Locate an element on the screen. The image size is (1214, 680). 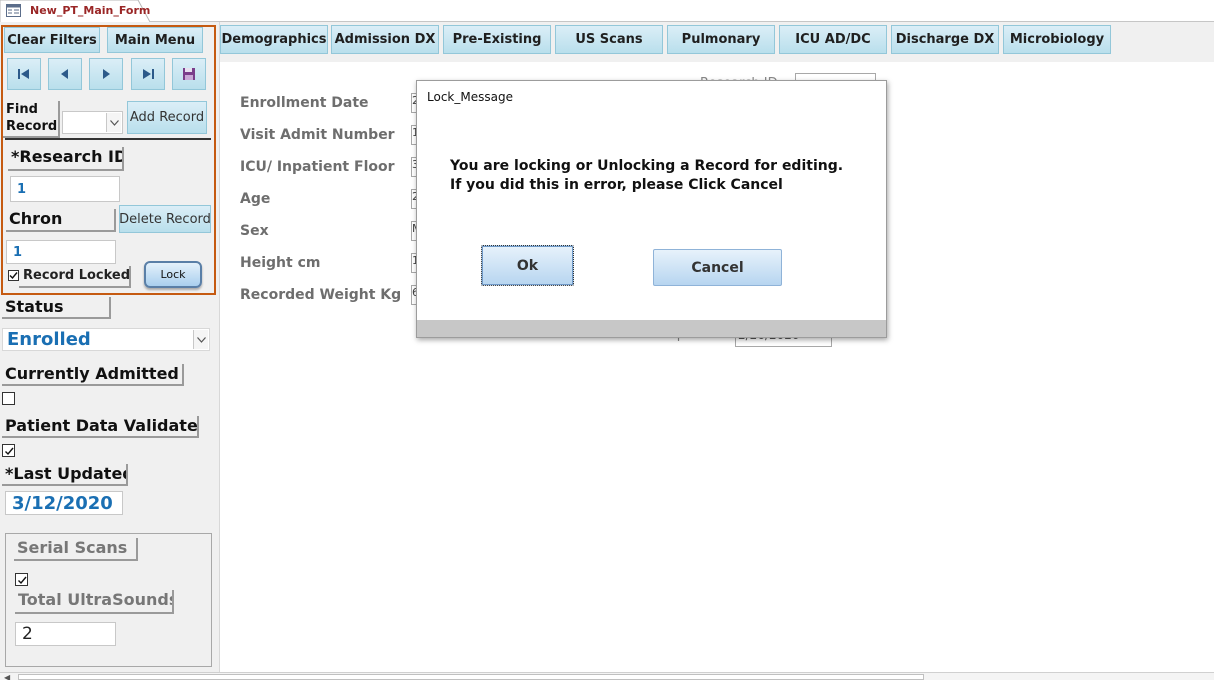
last-record-icon is located at coordinates (148, 74).